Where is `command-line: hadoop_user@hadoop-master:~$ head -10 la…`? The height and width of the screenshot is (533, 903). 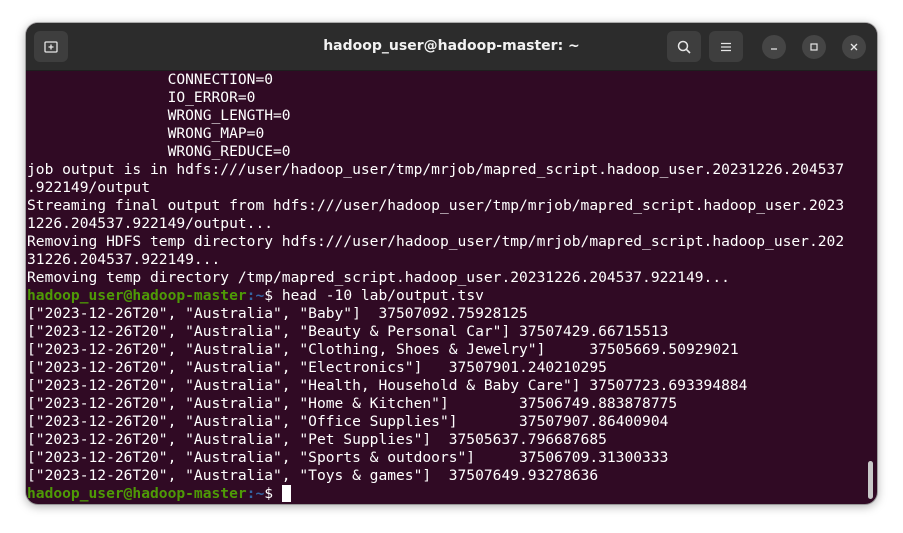 command-line: hadoop_user@hadoop-master:~$ head -10 la… is located at coordinates (255, 296).